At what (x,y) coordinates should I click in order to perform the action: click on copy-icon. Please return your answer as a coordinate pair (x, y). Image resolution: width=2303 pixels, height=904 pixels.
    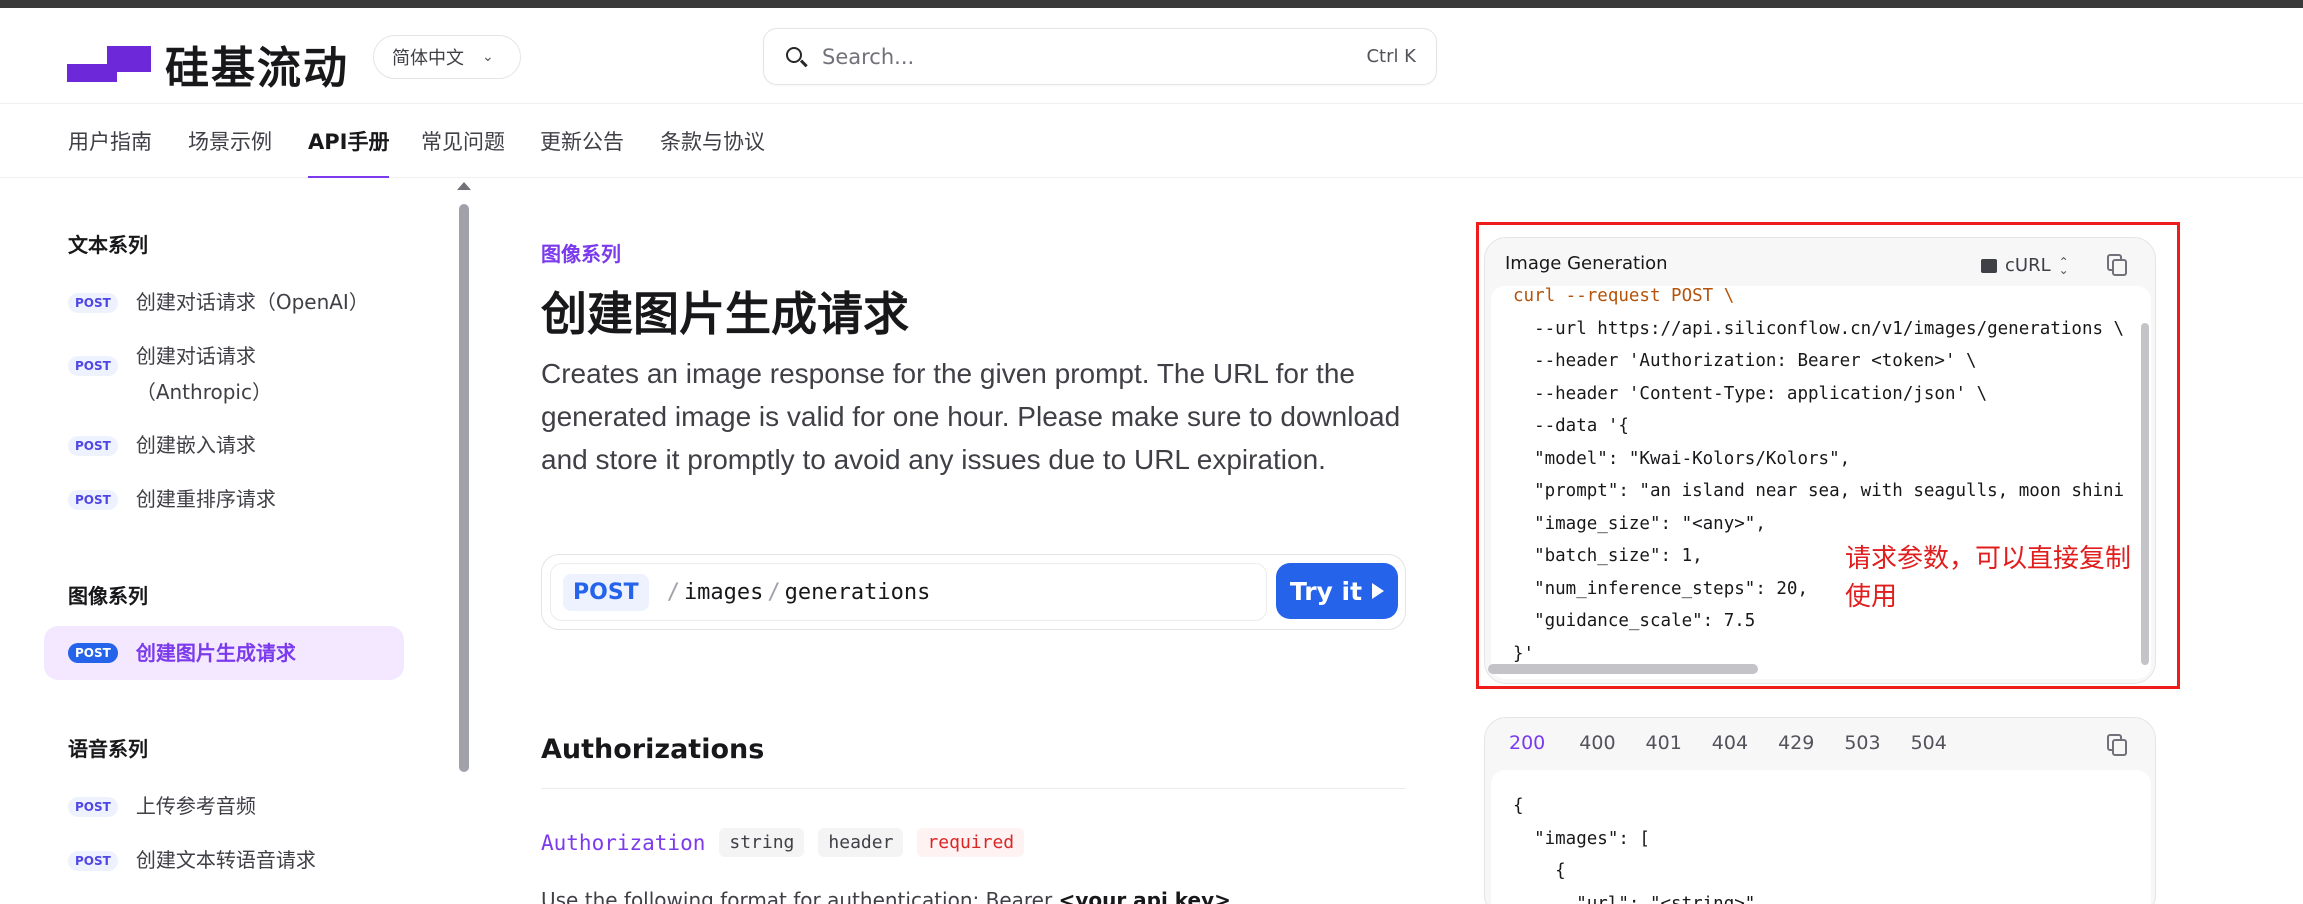
    Looking at the image, I should click on (2117, 745).